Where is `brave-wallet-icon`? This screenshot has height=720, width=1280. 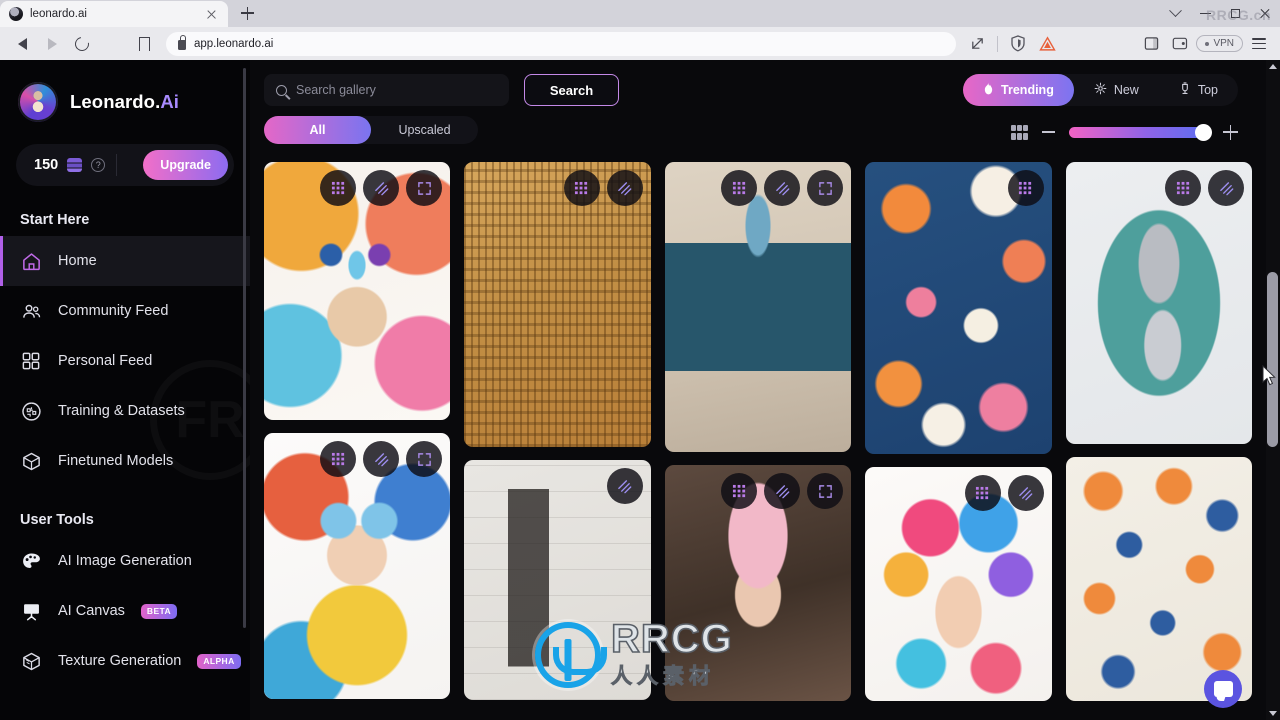
brave-wallet-icon is located at coordinates (1180, 44).